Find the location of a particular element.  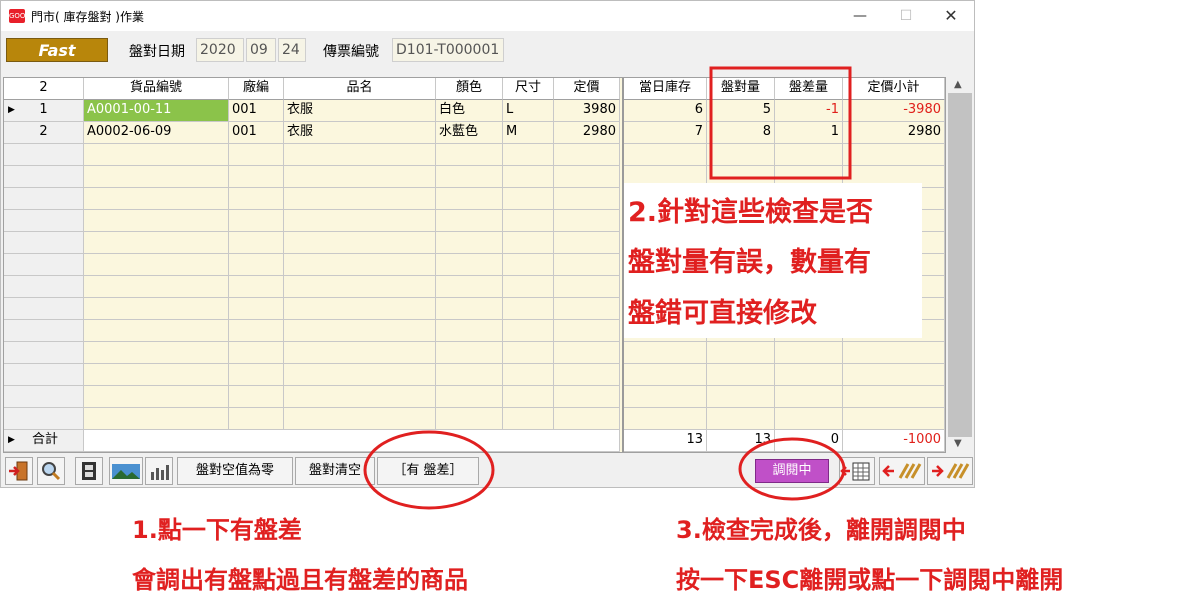

step1-title: 1.點一下有盤差 is located at coordinates (217, 530).